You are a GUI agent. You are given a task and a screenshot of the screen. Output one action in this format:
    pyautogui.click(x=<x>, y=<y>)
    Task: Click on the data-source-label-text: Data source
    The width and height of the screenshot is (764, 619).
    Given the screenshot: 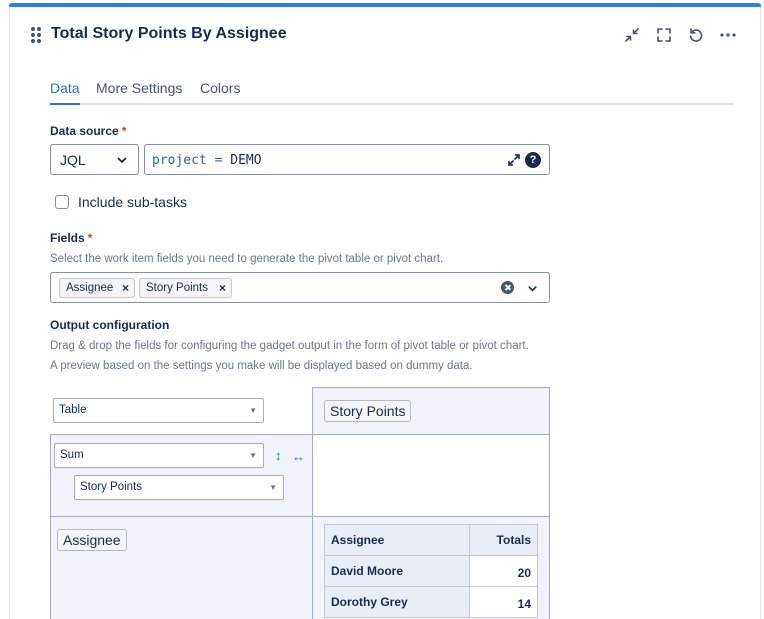 What is the action you would take?
    pyautogui.click(x=84, y=131)
    